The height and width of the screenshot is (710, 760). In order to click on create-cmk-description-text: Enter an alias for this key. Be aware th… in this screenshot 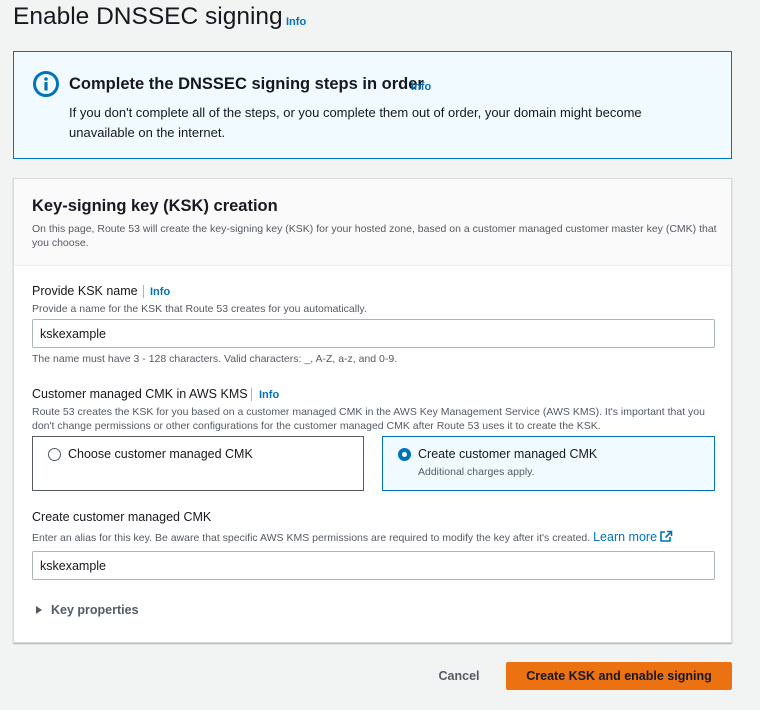, I will do `click(311, 538)`.